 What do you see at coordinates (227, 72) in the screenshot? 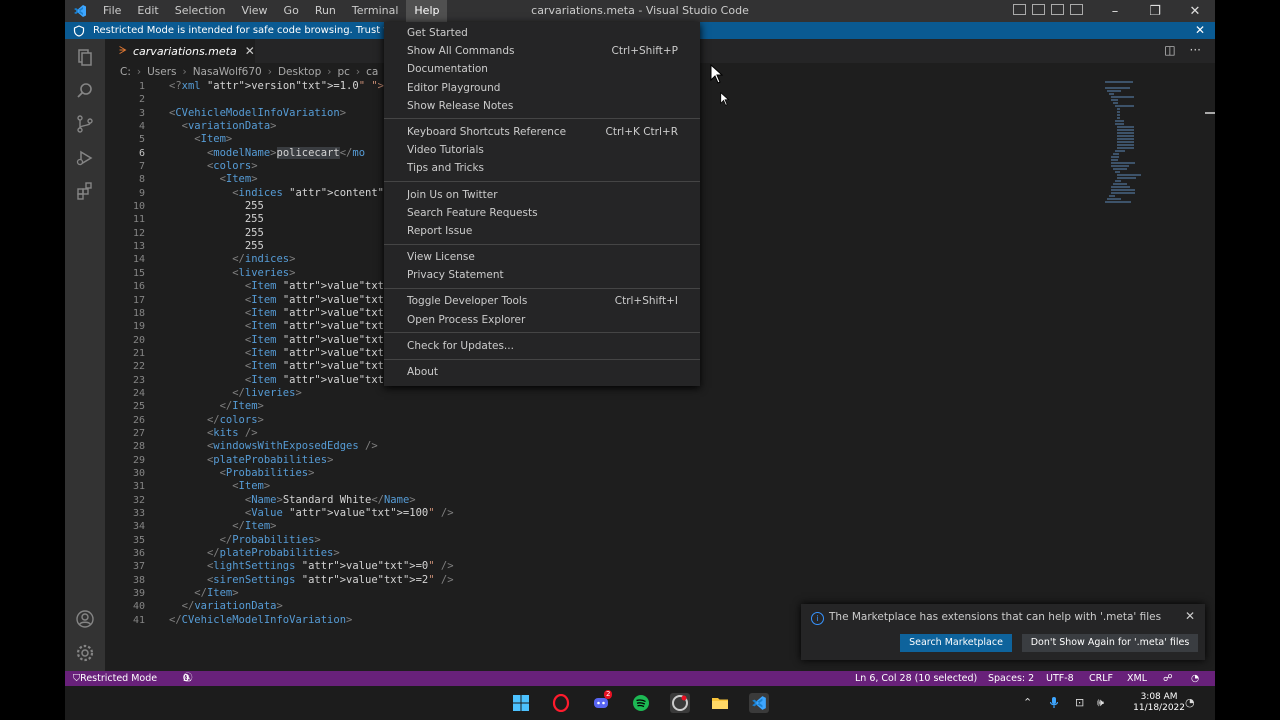
I see `breadcrumb-item: NasaWolf670` at bounding box center [227, 72].